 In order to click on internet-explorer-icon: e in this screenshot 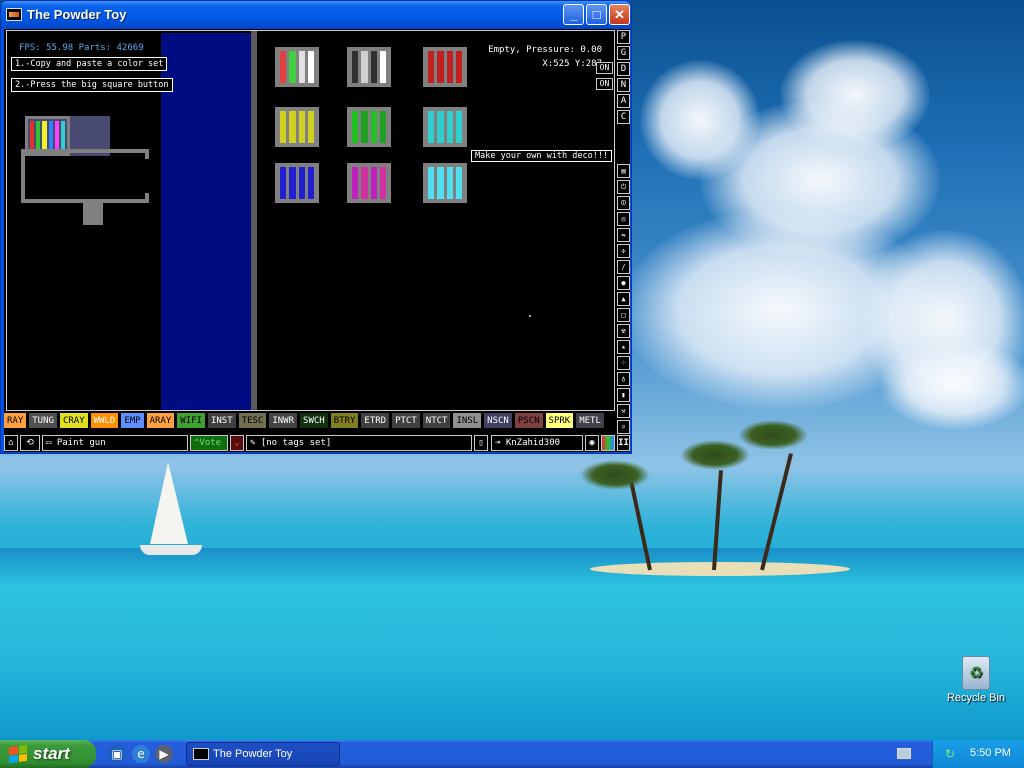, I will do `click(141, 754)`.